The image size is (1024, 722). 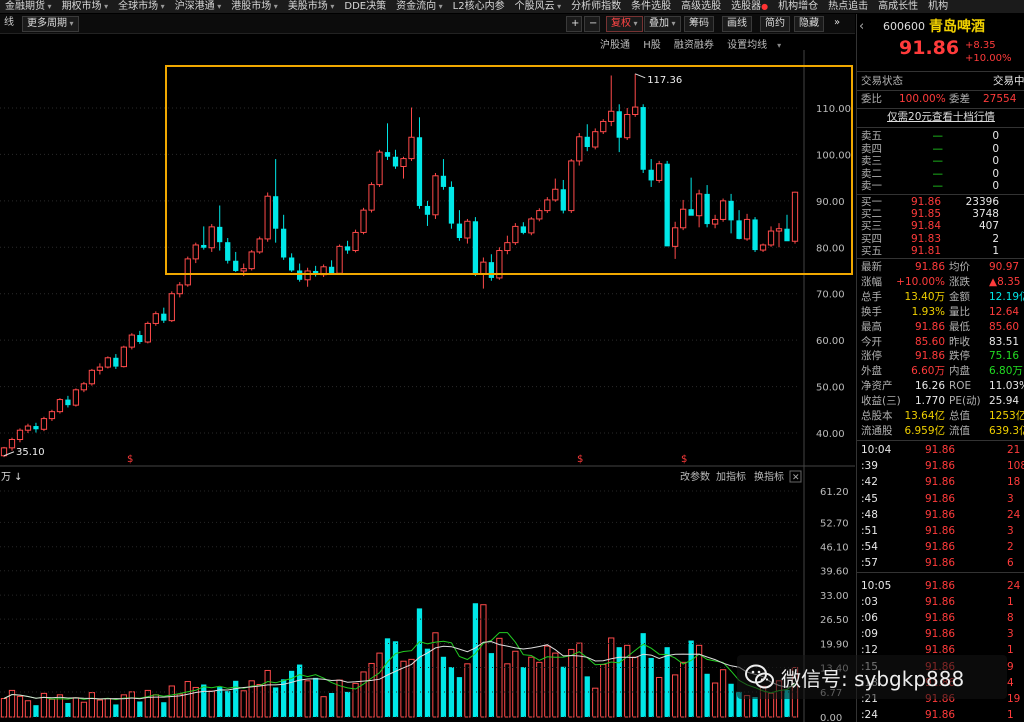 I want to click on zoom-out-button: −, so click(x=592, y=24).